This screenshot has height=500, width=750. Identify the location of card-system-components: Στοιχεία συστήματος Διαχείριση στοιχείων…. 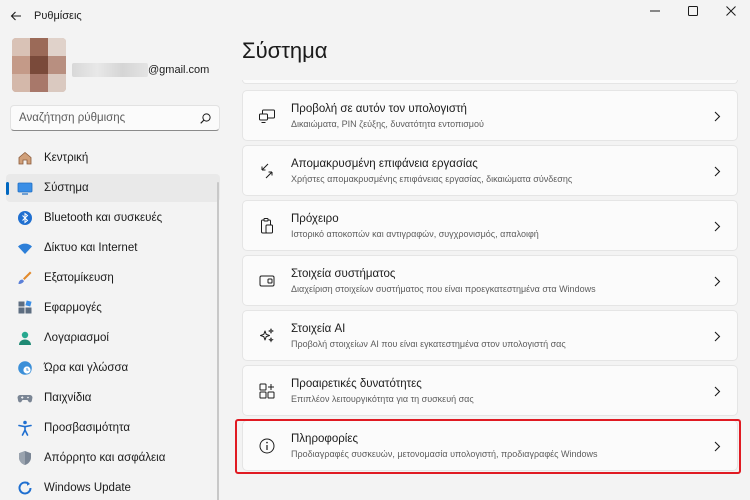
(490, 280).